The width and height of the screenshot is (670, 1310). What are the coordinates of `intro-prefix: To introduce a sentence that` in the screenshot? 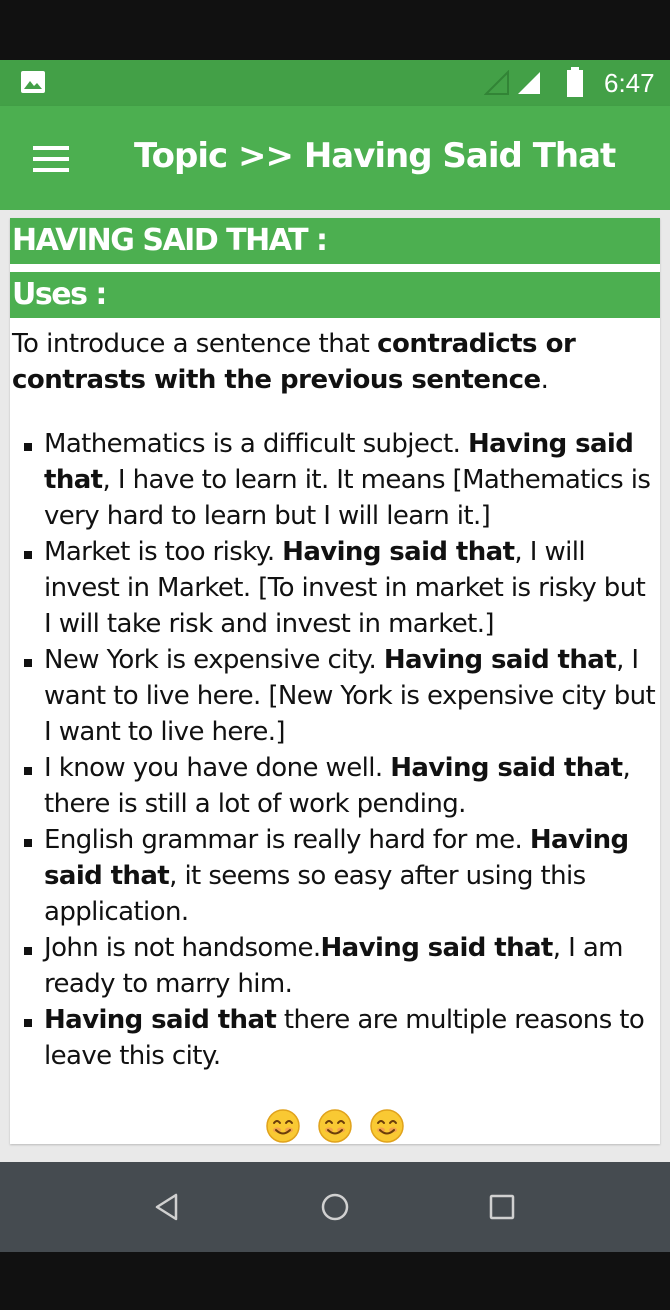 It's located at (195, 344).